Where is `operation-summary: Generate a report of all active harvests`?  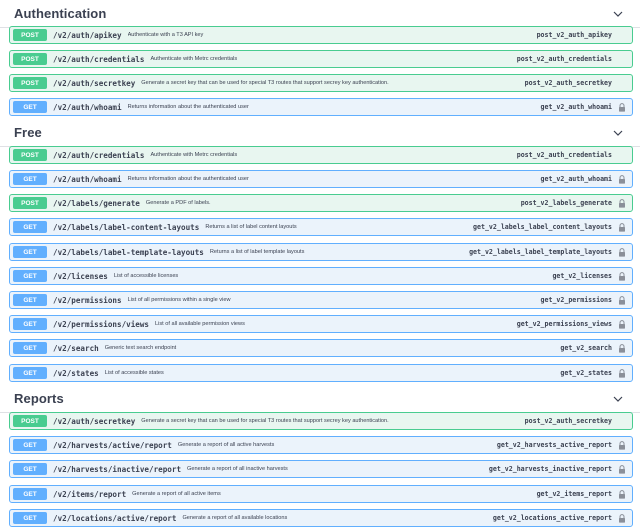 operation-summary: Generate a report of all active harvests is located at coordinates (226, 445).